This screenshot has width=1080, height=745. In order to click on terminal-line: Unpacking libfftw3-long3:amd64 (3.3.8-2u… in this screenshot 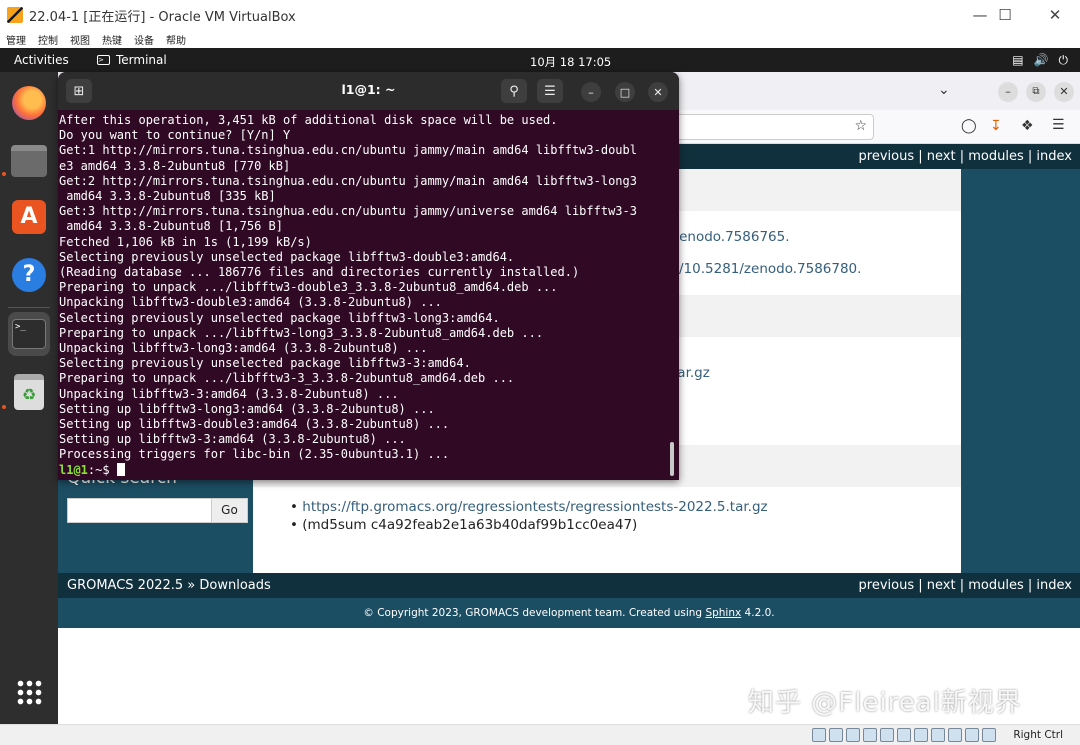, I will do `click(243, 348)`.